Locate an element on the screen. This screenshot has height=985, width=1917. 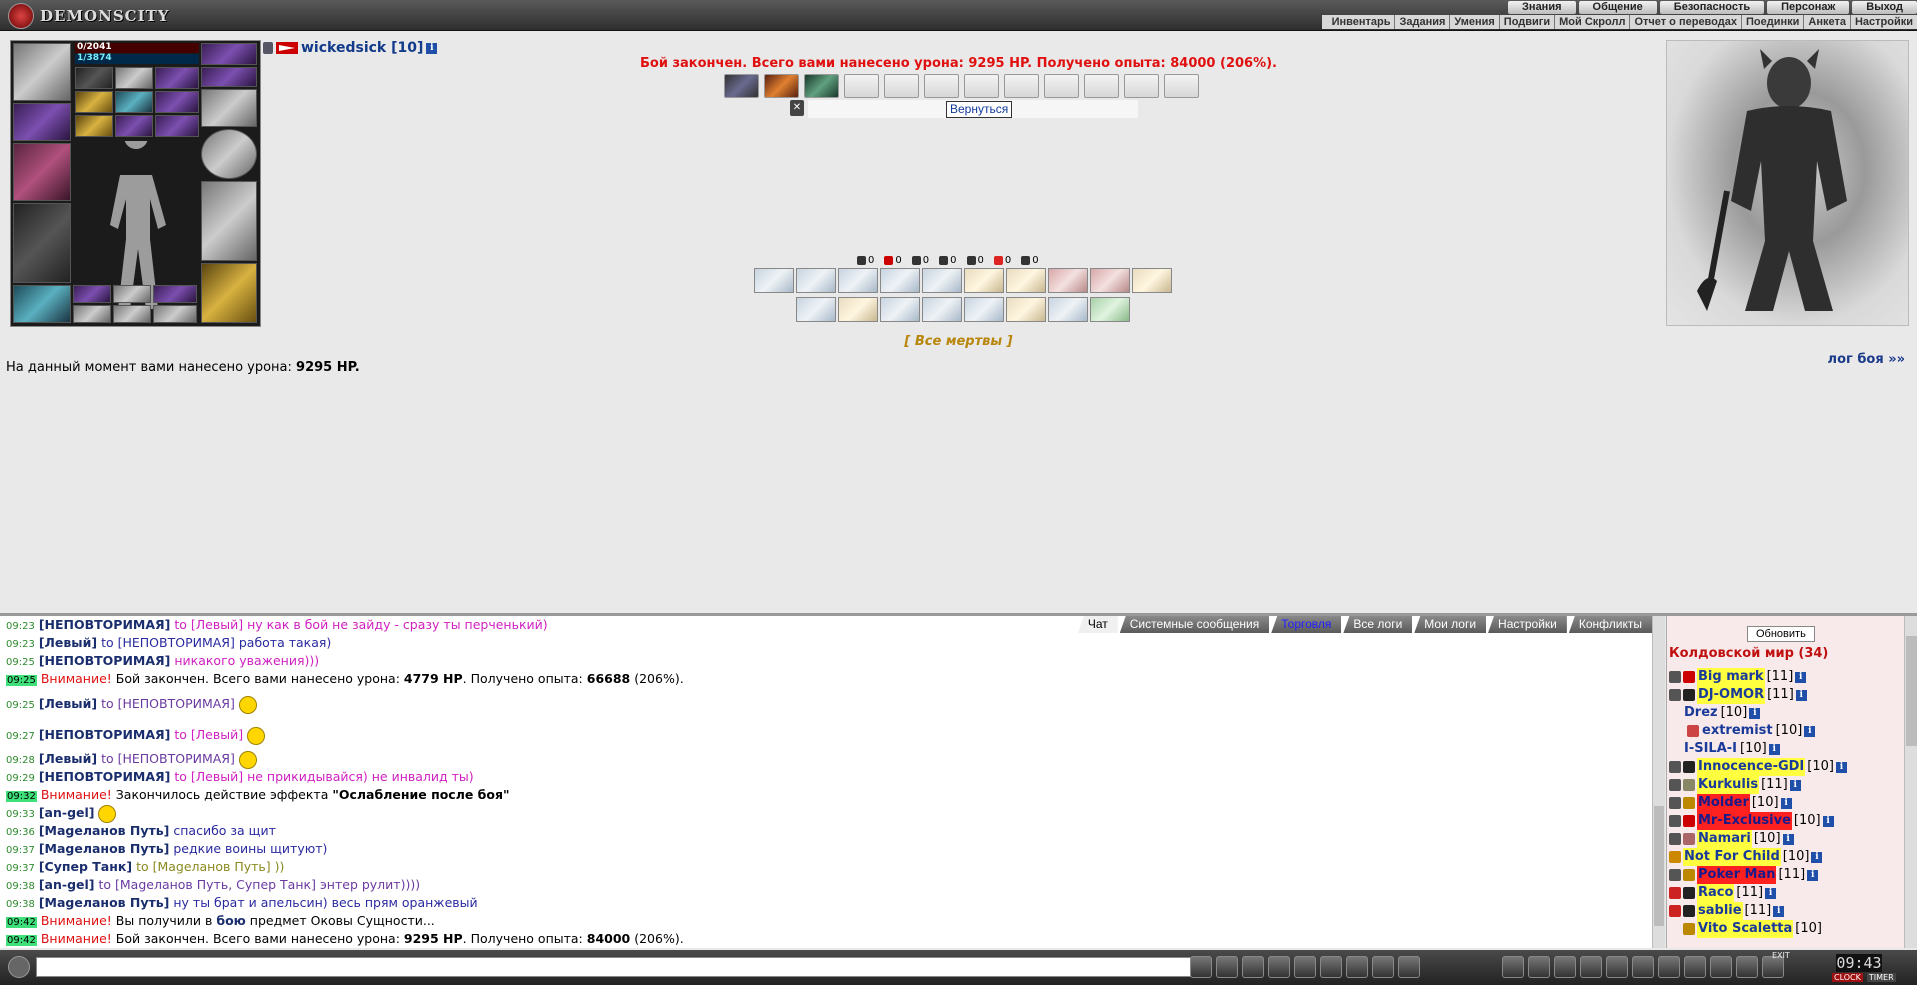
submenu-my-scroll: Мой Скролл is located at coordinates (1591, 22).